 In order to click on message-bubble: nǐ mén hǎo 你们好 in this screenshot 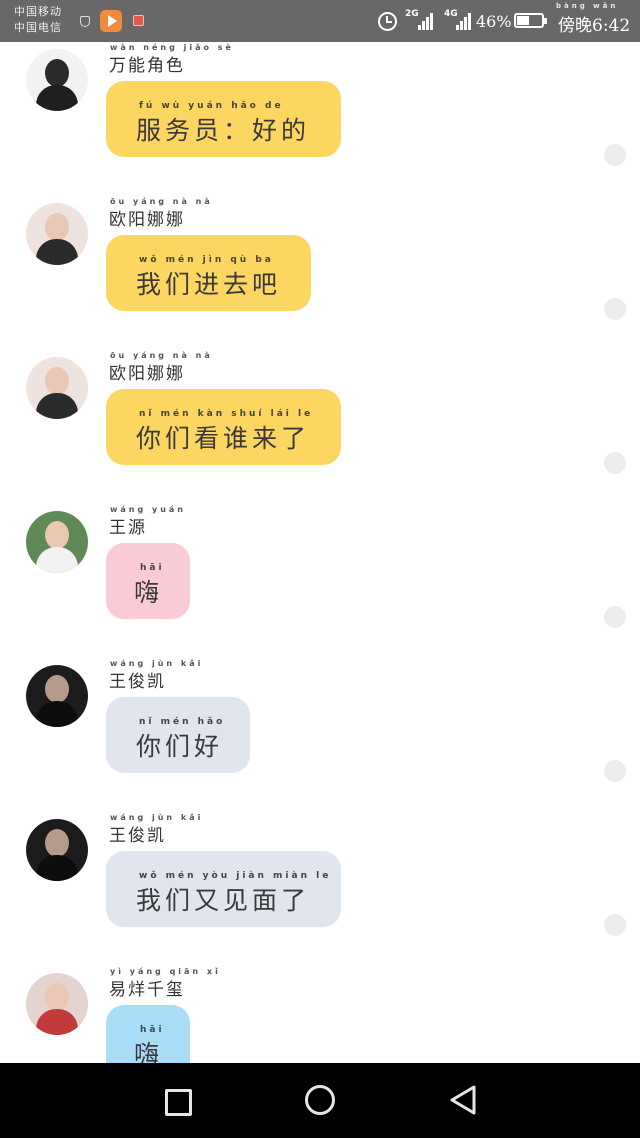, I will do `click(178, 735)`.